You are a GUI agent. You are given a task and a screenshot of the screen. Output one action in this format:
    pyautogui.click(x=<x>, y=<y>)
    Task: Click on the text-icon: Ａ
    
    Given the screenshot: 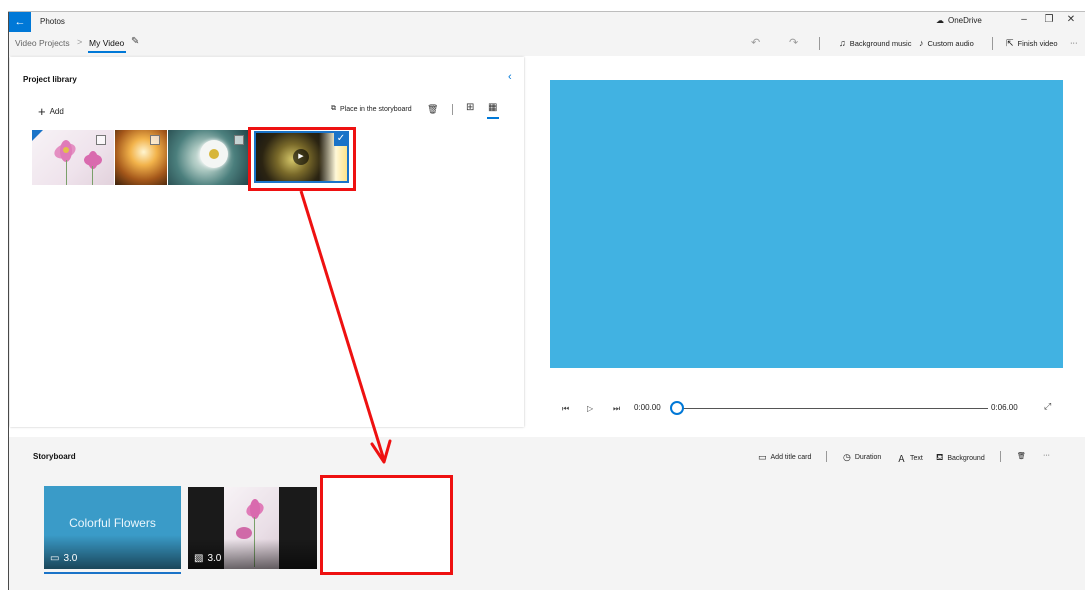 What is the action you would take?
    pyautogui.click(x=902, y=459)
    